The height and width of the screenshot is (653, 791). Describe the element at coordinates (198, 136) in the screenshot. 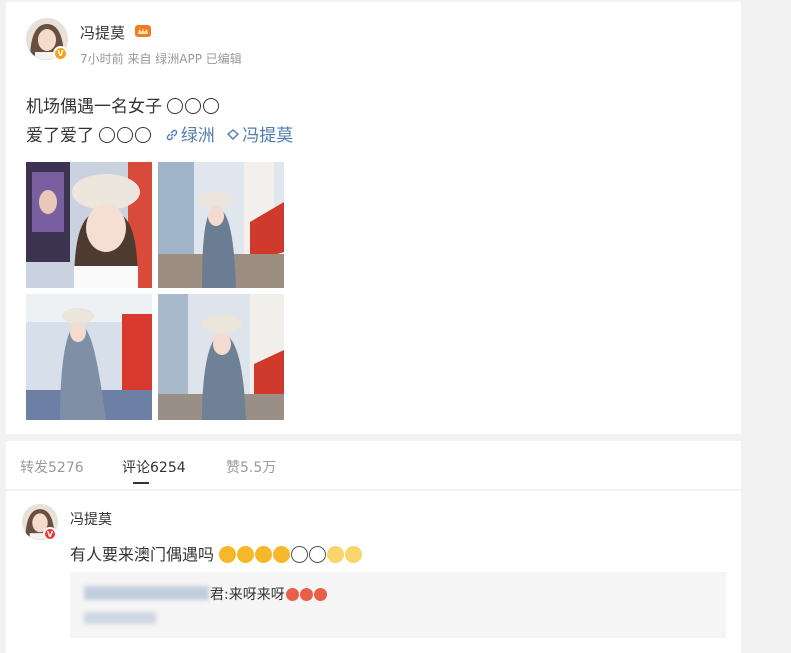

I see `app-link: 绿洲` at that location.